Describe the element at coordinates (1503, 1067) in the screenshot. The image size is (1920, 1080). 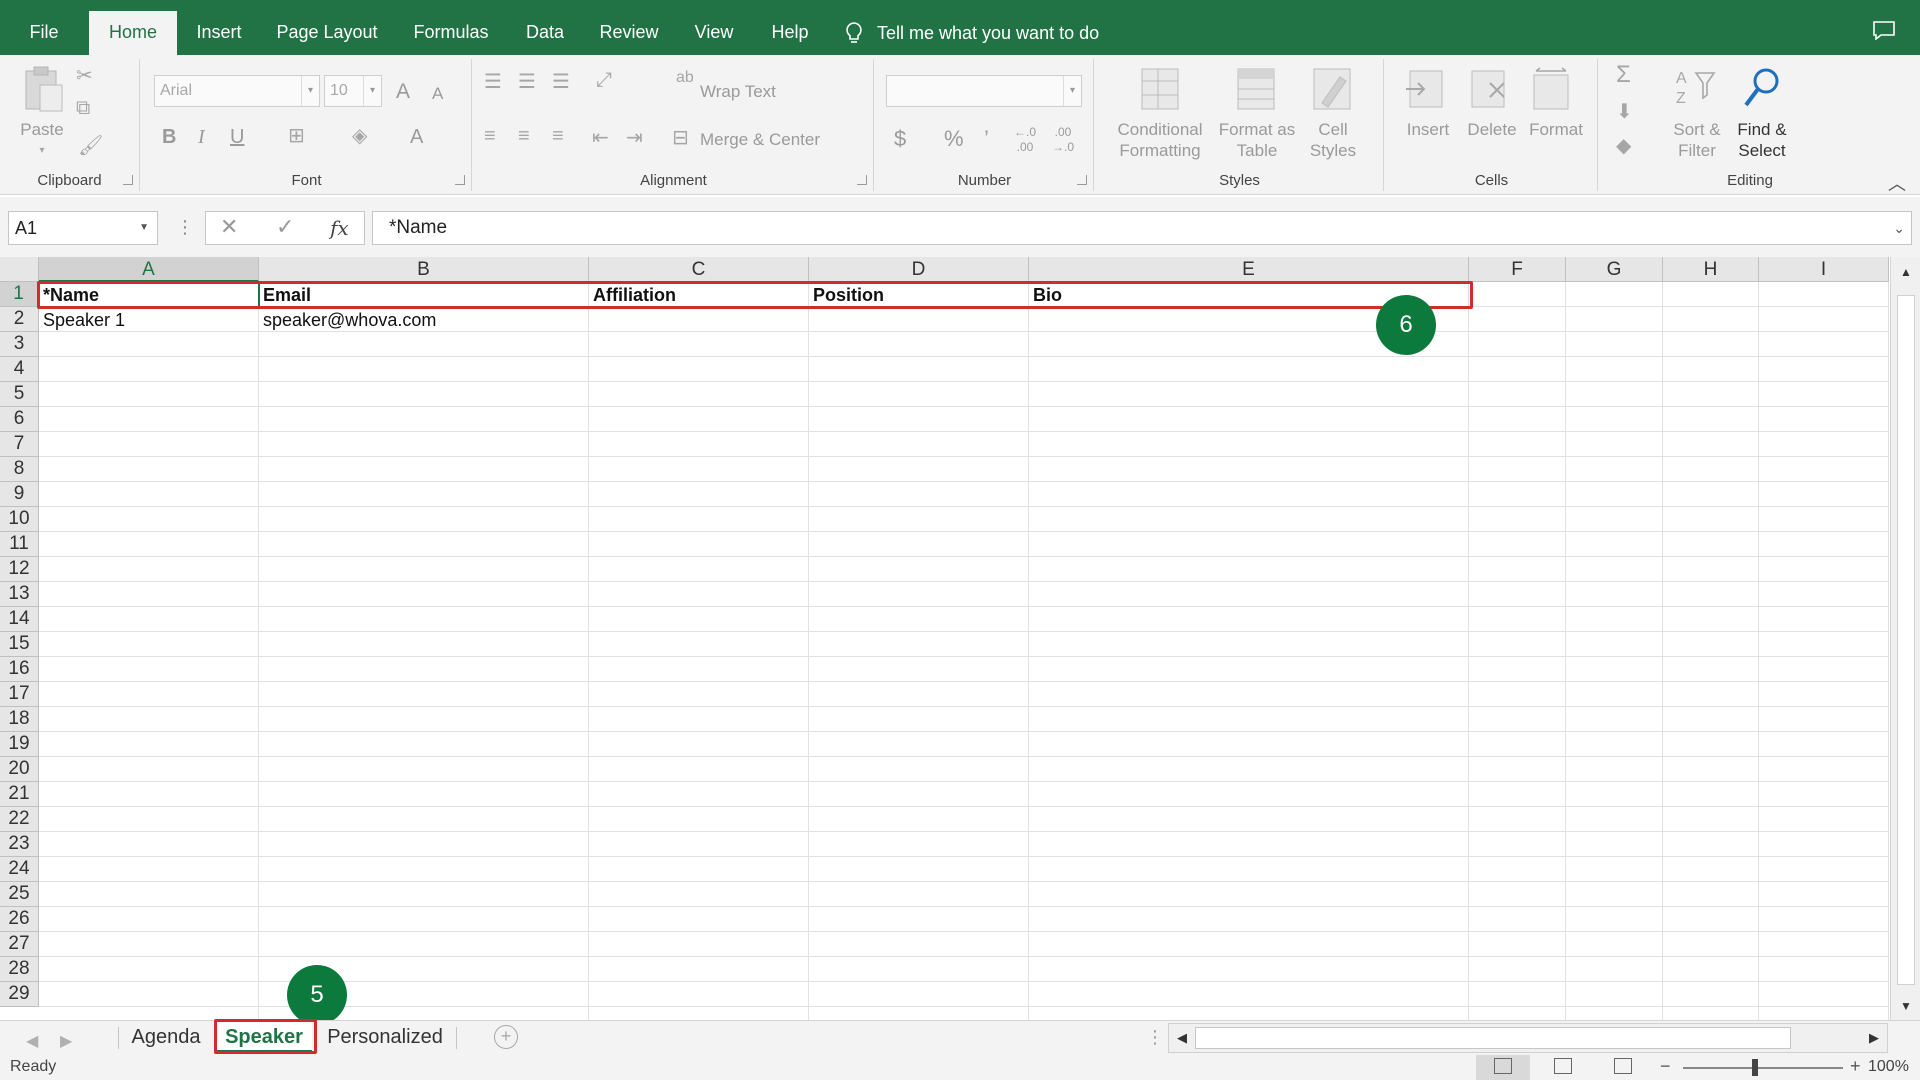
I see `normal-view-button` at that location.